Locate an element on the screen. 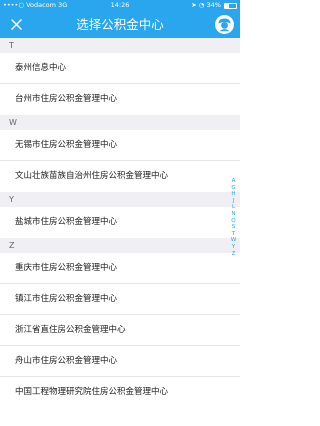 Image resolution: width=320 pixels, height=426 pixels. list-item: 泰州信息中心 is located at coordinates (120, 68).